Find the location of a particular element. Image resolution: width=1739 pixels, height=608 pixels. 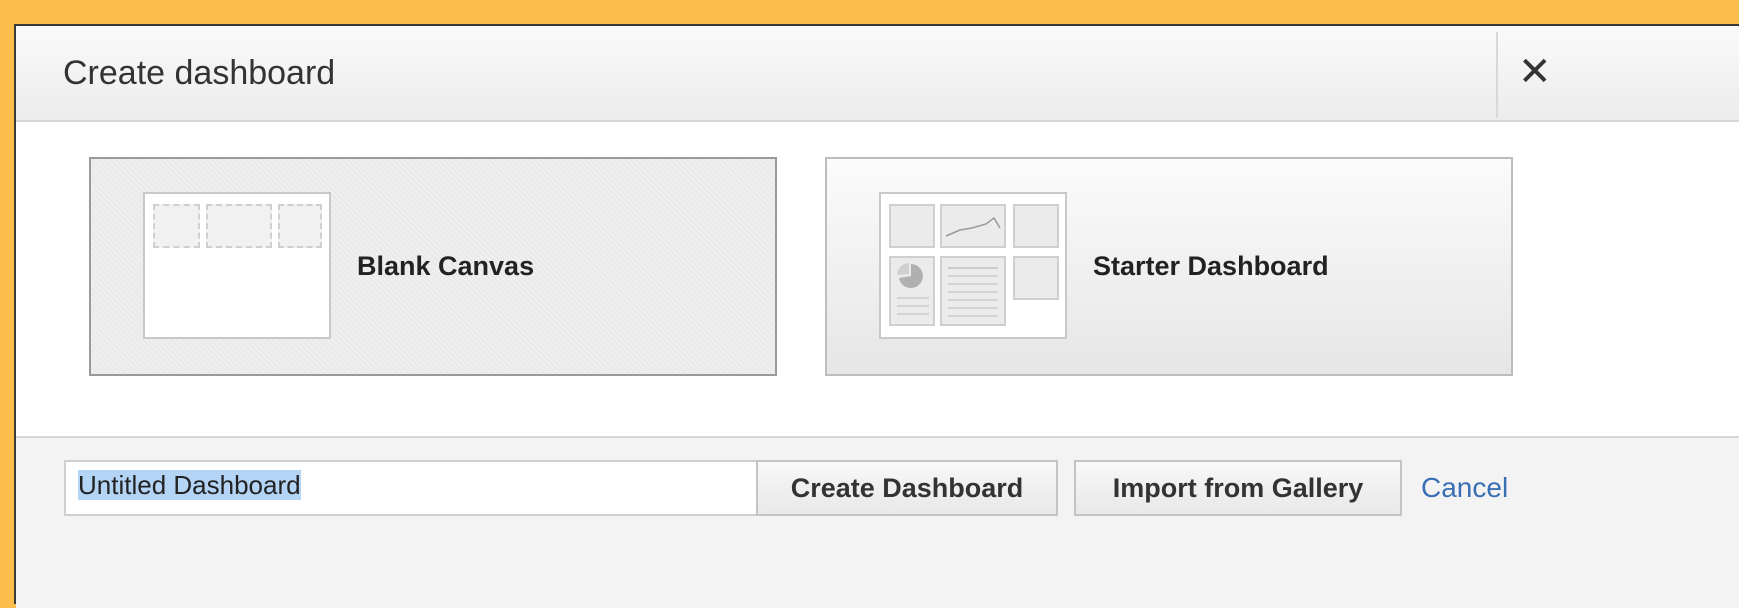

dashboard-name-input: Untitled Dashboard is located at coordinates (411, 488).